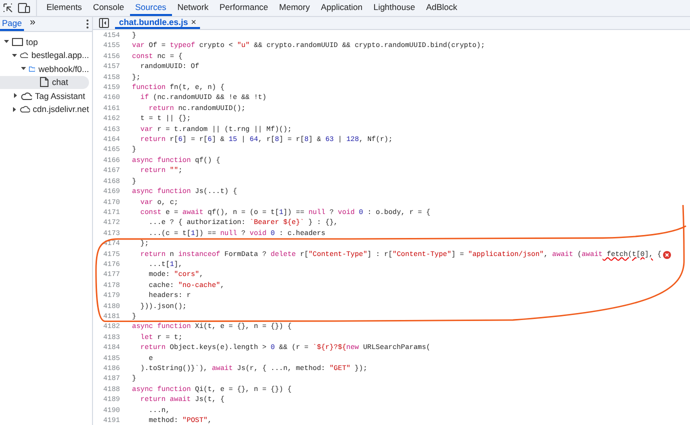  Describe the element at coordinates (244, 8) in the screenshot. I see `panel-tab: Performance` at that location.